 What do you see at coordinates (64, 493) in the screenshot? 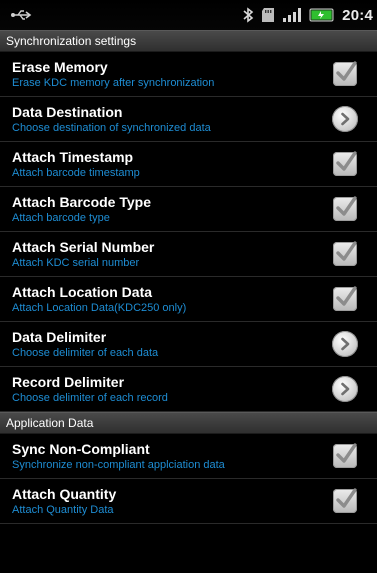
I see `setting-title: Attach Quantity` at bounding box center [64, 493].